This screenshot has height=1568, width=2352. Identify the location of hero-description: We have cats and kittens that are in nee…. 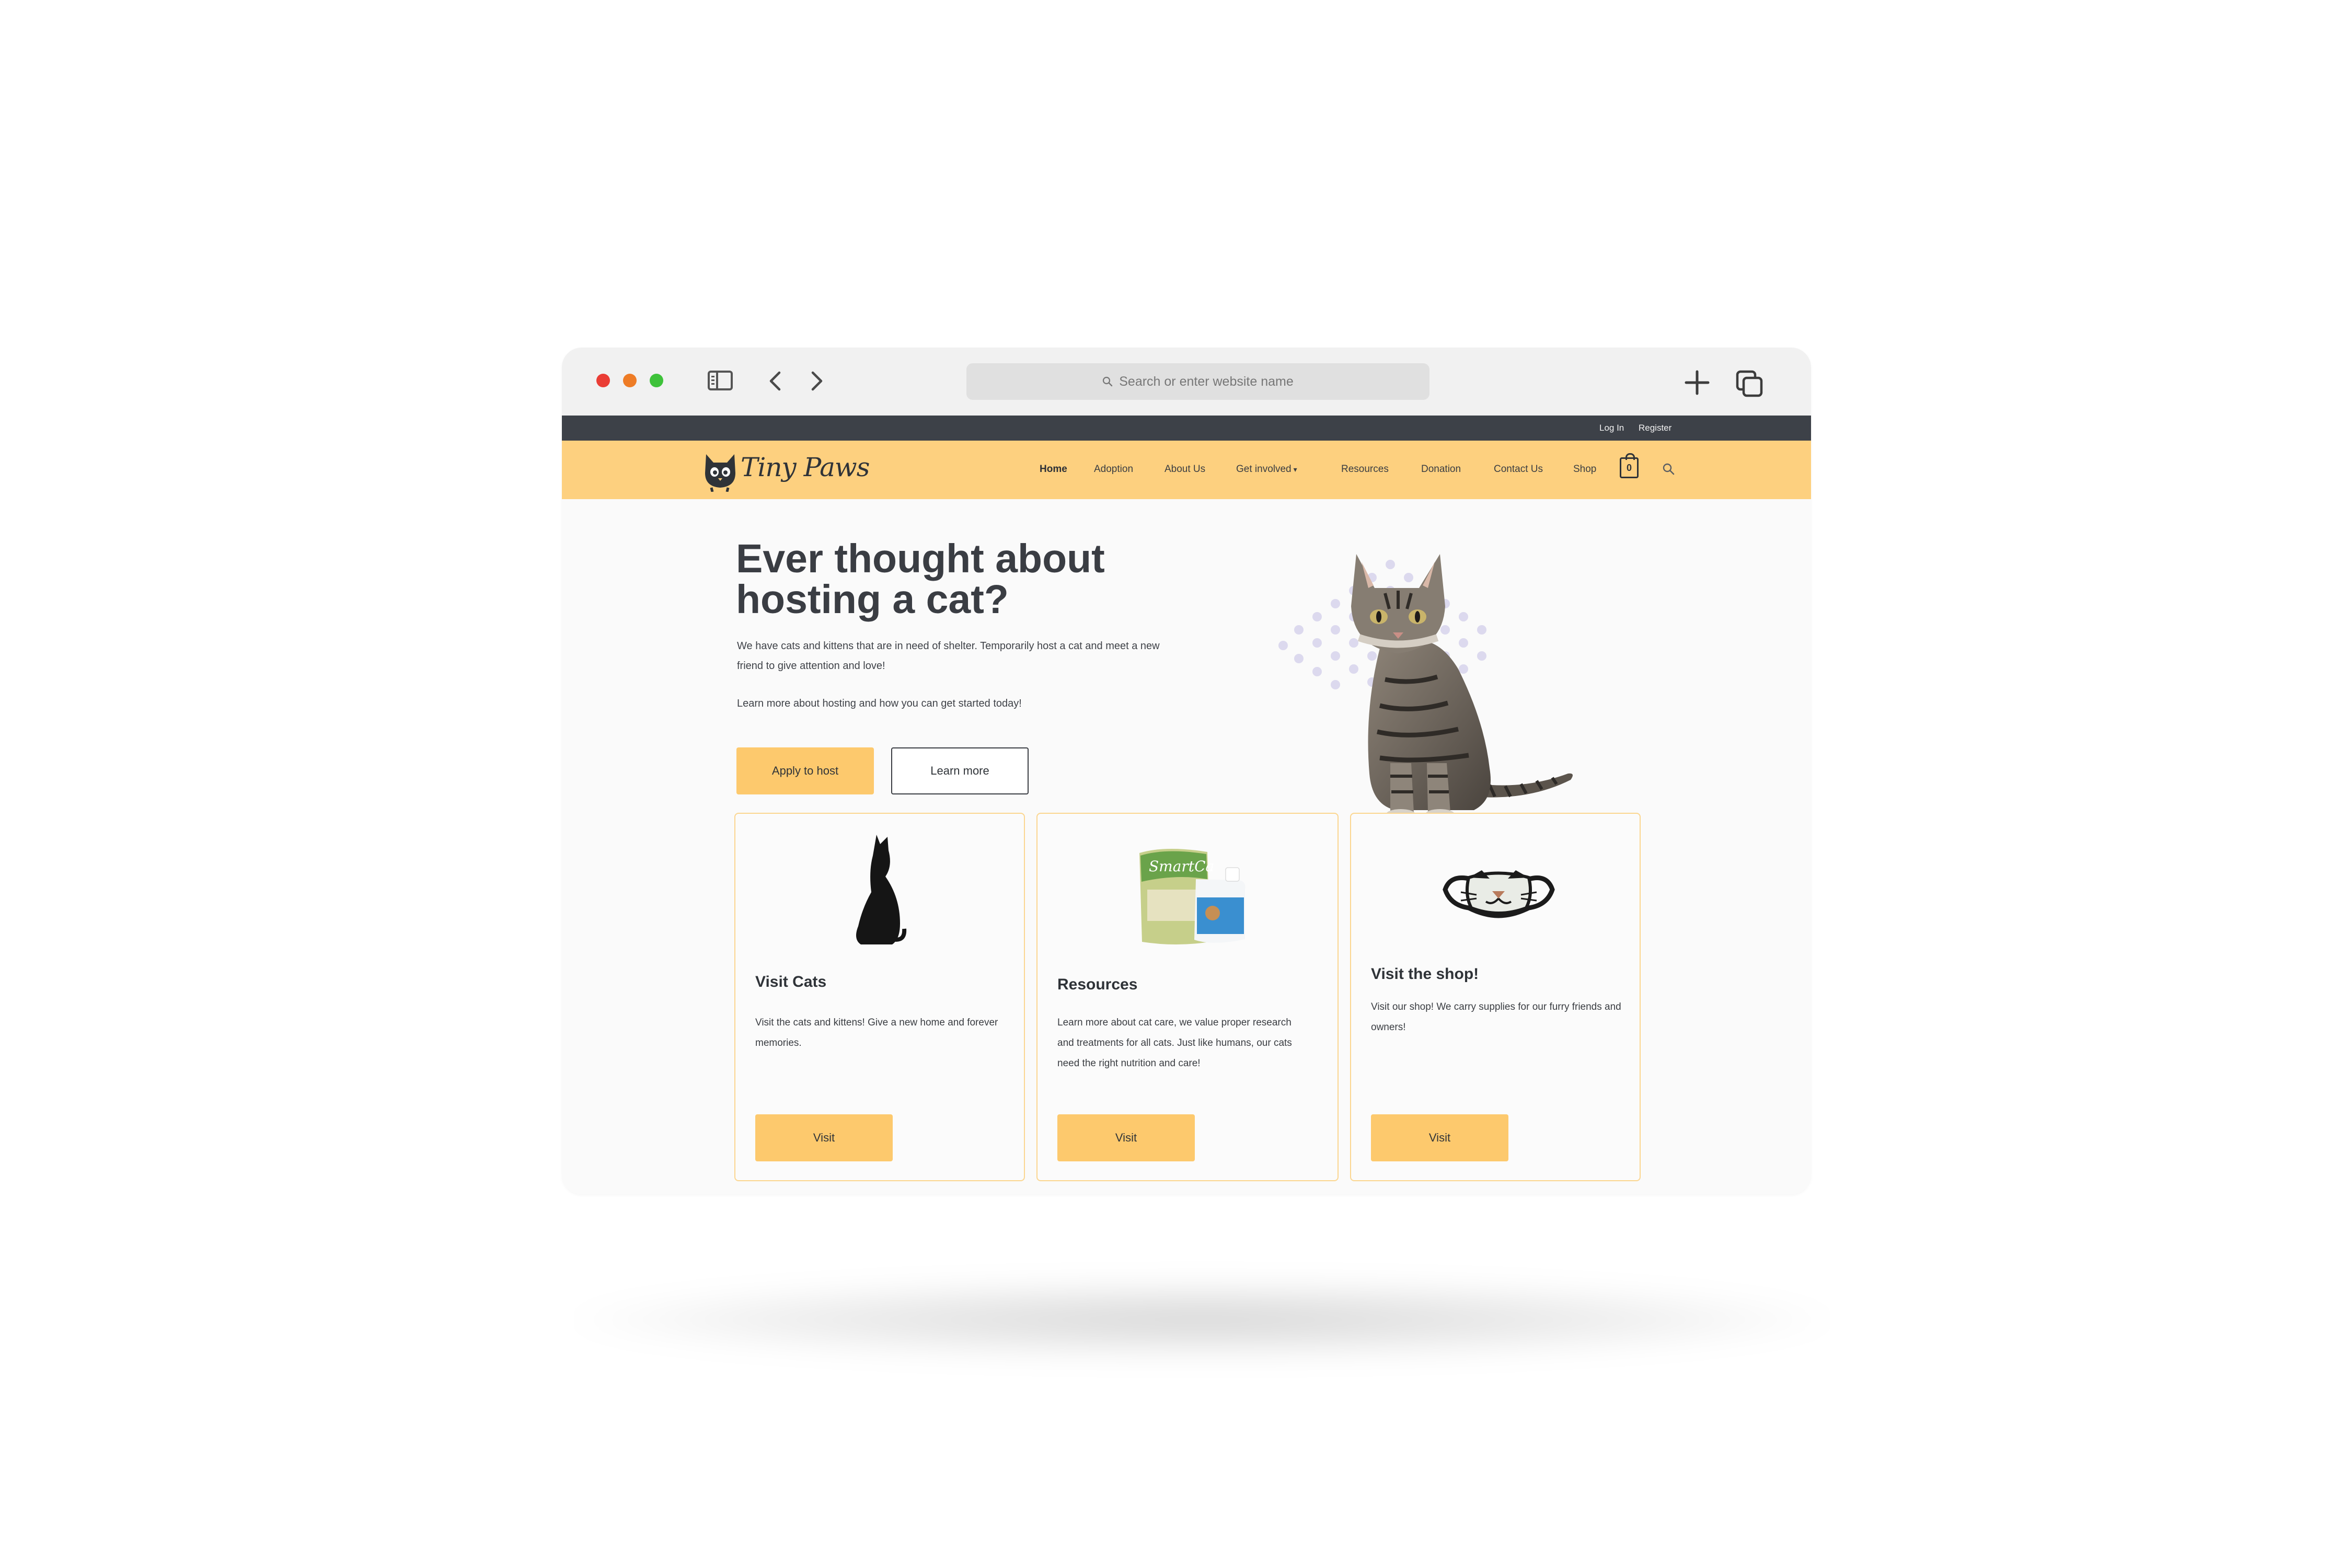
(948, 656).